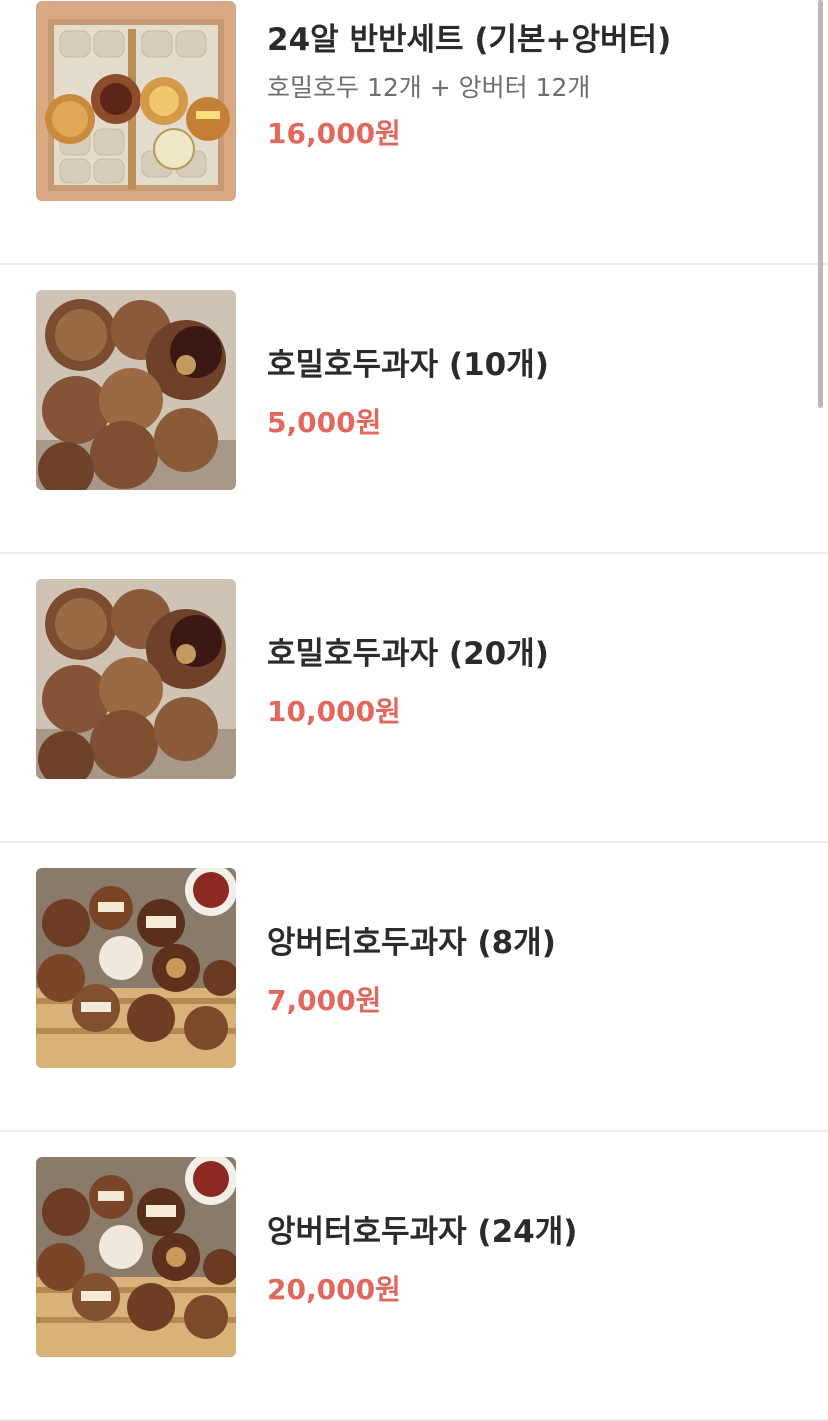  Describe the element at coordinates (422, 1232) in the screenshot. I see `item-name: 앙버터호두과자 (24개)` at that location.